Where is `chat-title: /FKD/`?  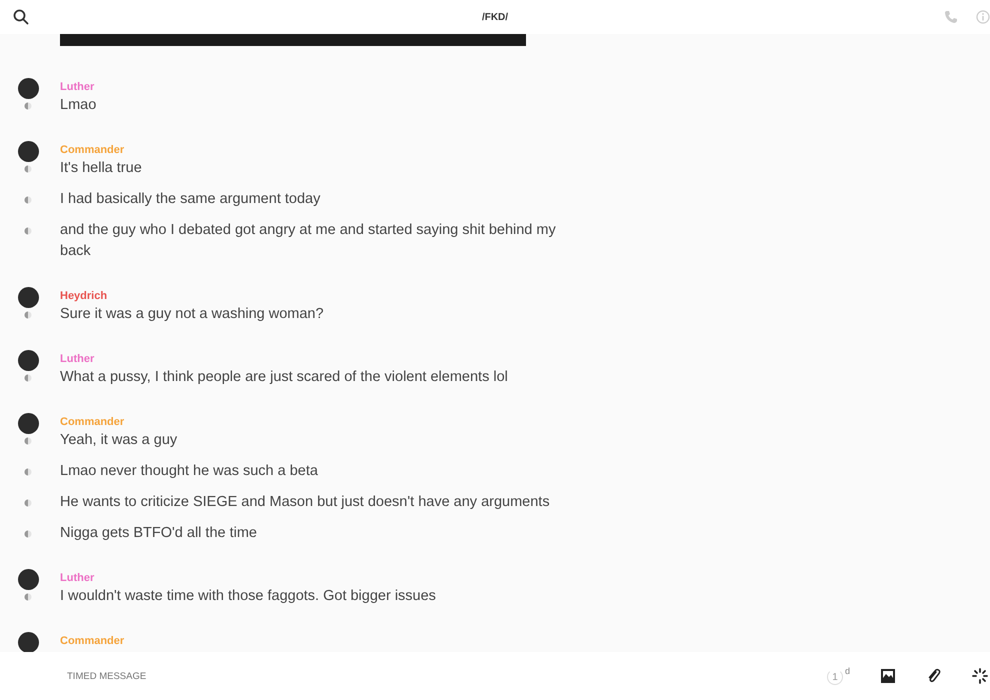
chat-title: /FKD/ is located at coordinates (495, 17).